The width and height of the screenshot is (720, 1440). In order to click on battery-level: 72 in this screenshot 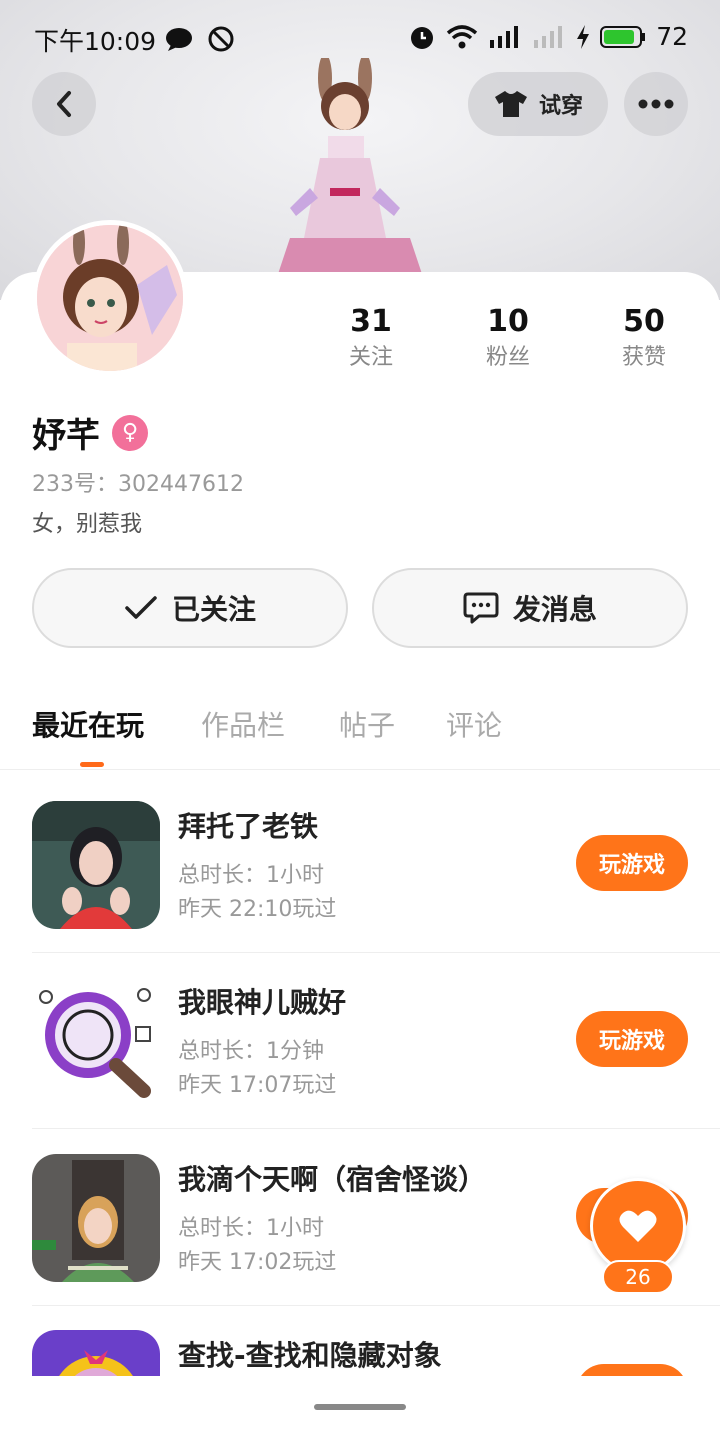, I will do `click(672, 36)`.